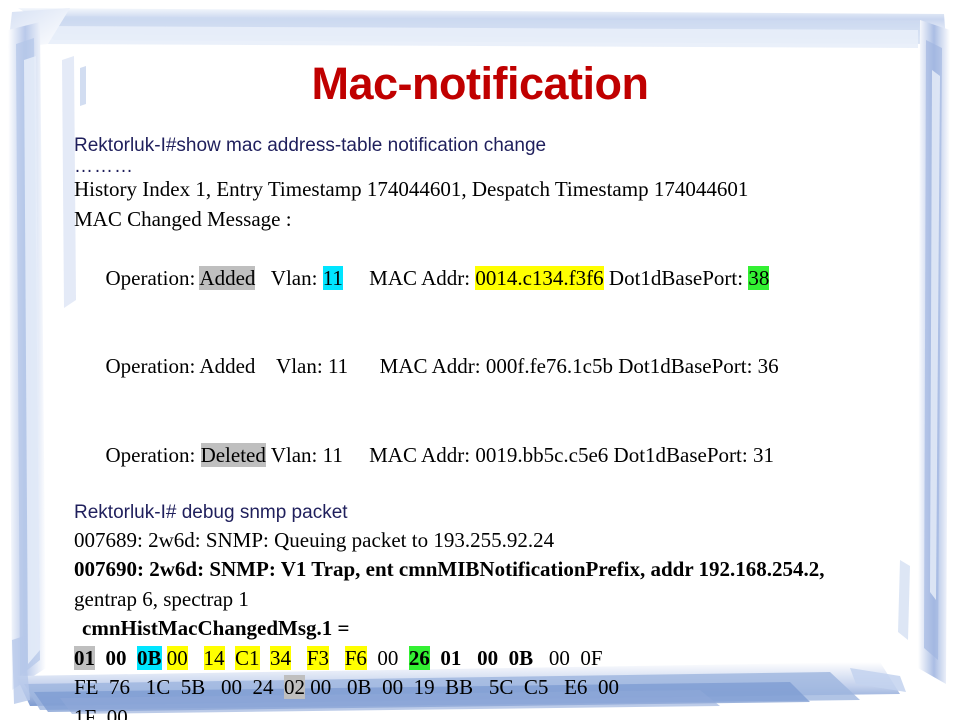 The height and width of the screenshot is (720, 960). Describe the element at coordinates (539, 277) in the screenshot. I see `mac-addr-value: 0014.c134.f3f6` at that location.